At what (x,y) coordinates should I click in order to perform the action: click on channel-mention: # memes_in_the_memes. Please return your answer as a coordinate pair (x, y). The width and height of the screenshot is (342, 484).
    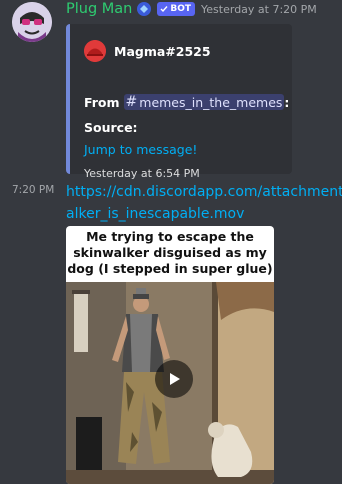
    Looking at the image, I should click on (204, 102).